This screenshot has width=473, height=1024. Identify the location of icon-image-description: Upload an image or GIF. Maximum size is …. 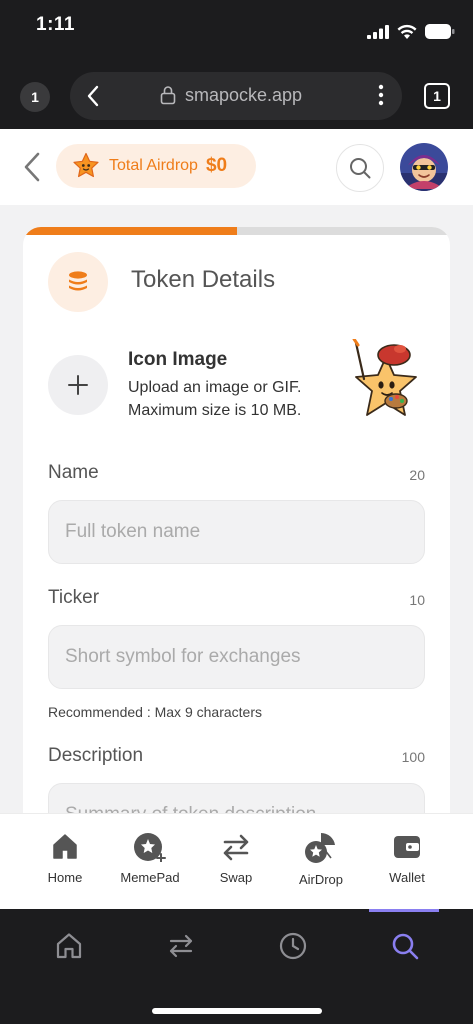
(248, 399).